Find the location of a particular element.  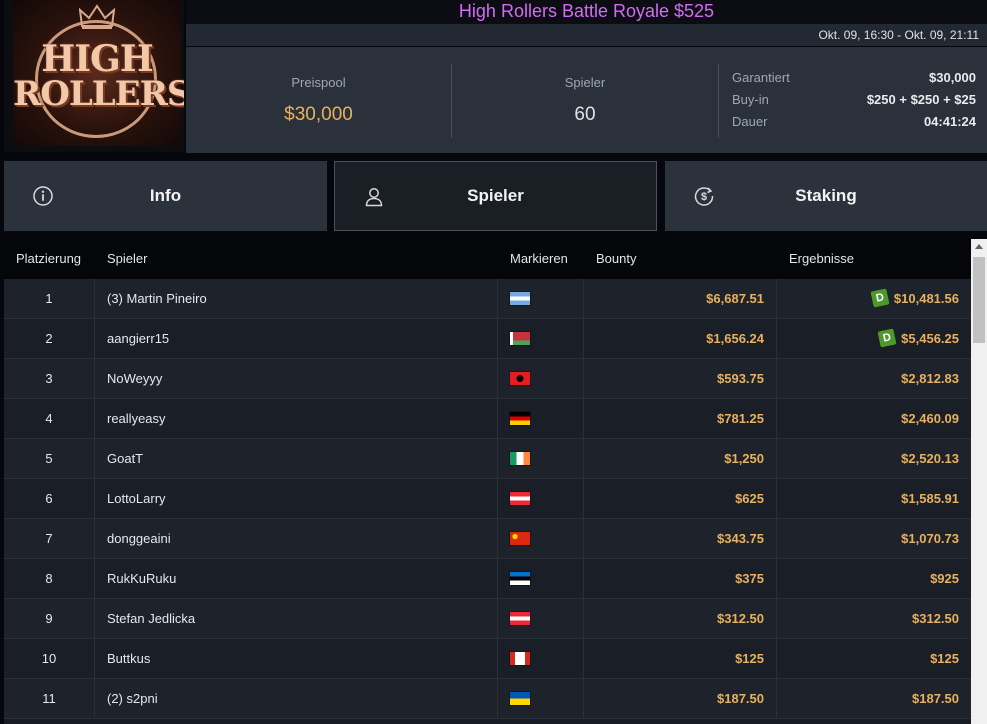

albania-flag-icon is located at coordinates (520, 379).